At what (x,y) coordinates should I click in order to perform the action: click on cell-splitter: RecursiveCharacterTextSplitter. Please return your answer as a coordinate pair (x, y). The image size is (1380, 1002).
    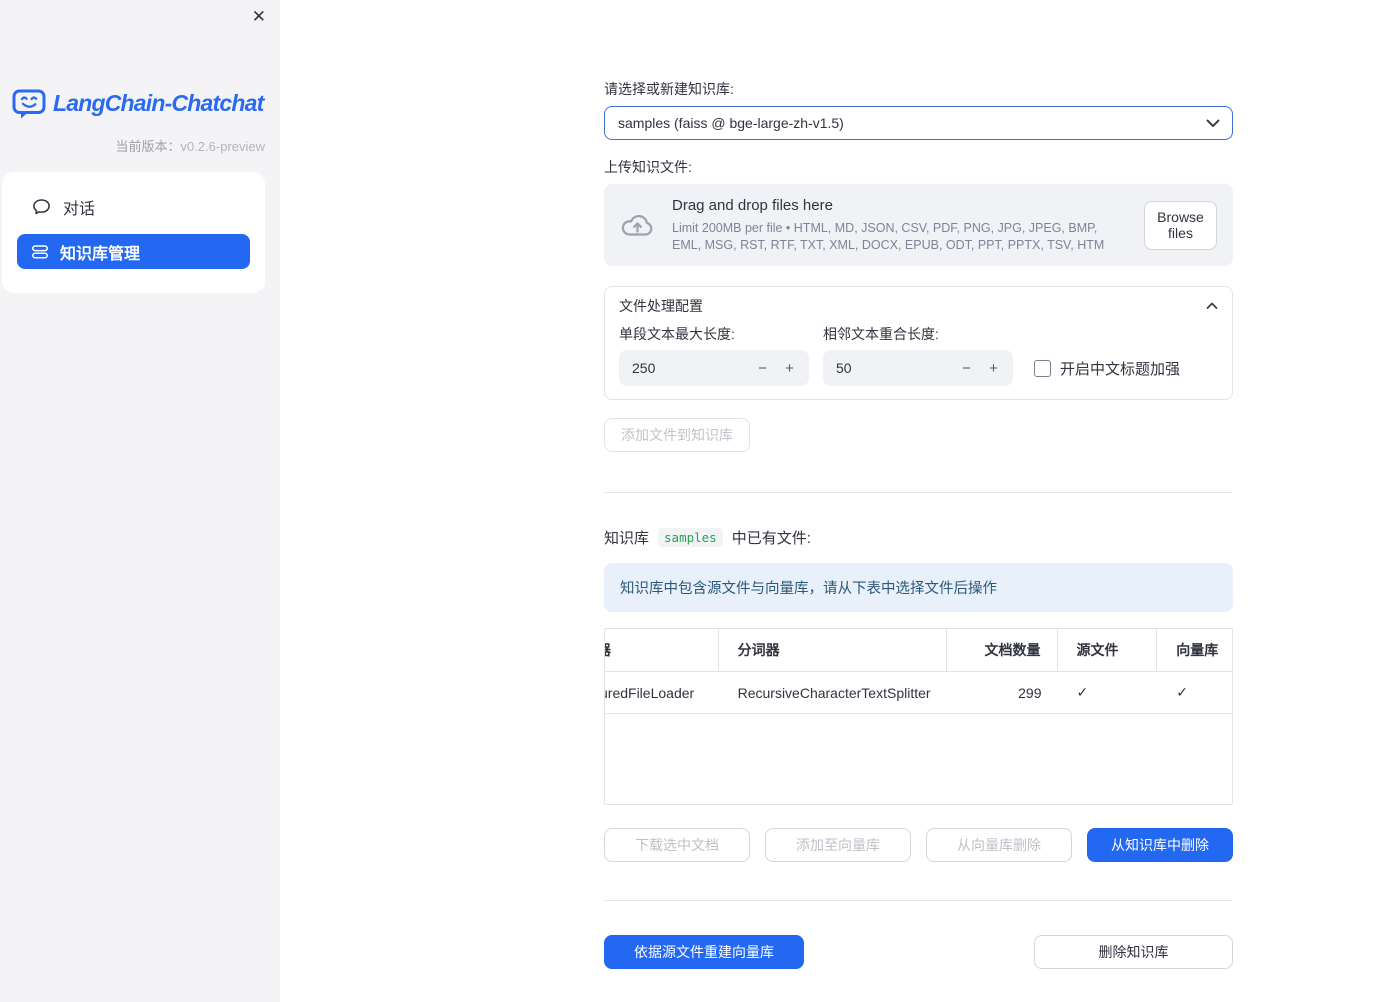
    Looking at the image, I should click on (834, 692).